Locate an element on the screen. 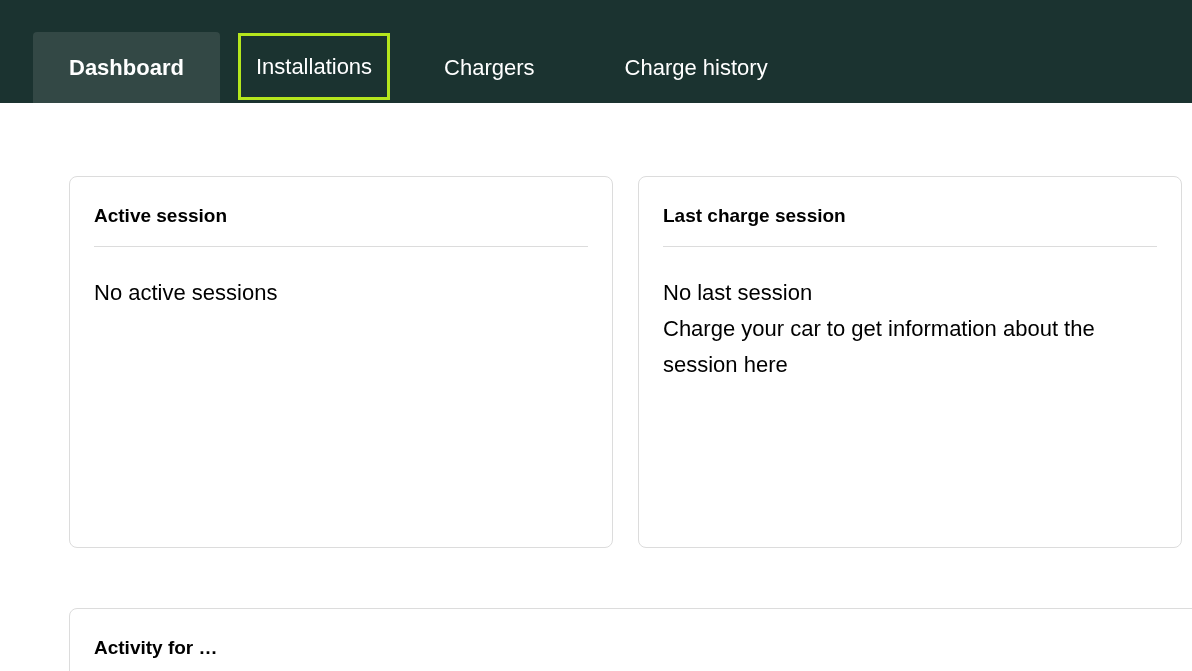 The image size is (1192, 671). card-title: Last charge session is located at coordinates (755, 216).